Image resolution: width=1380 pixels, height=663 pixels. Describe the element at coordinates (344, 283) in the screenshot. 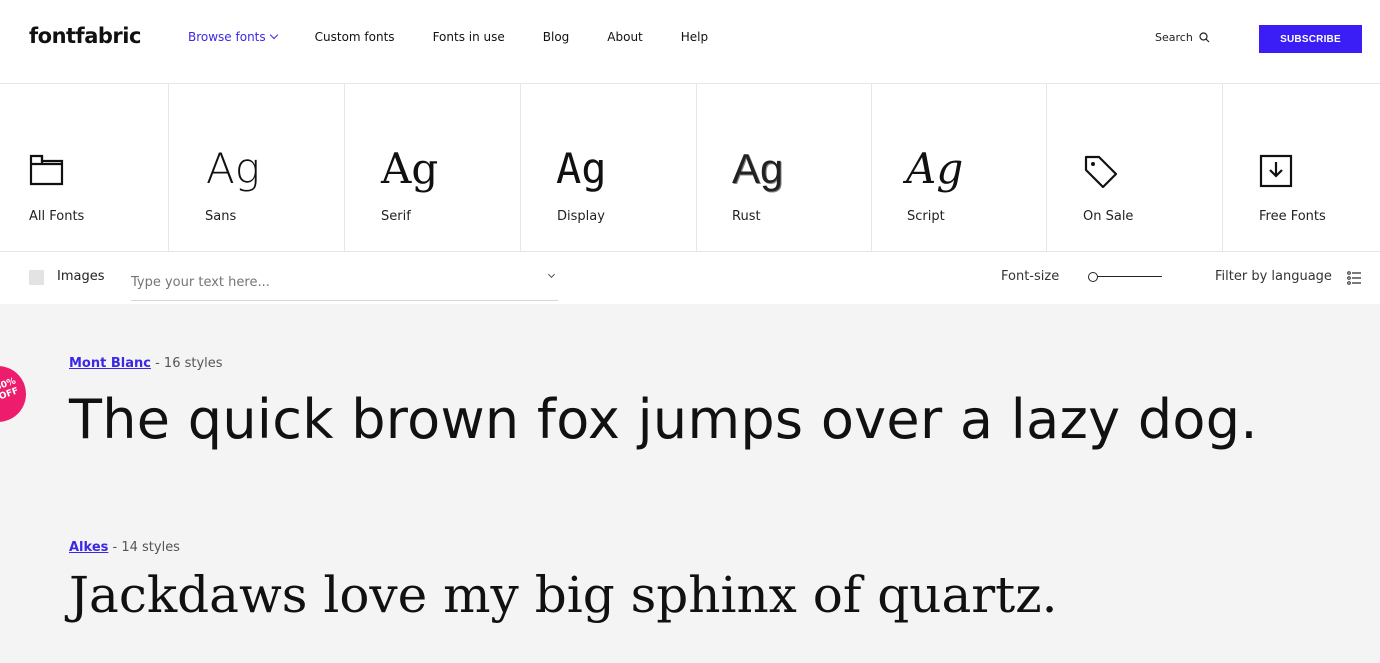

I see `preview-text-input` at that location.